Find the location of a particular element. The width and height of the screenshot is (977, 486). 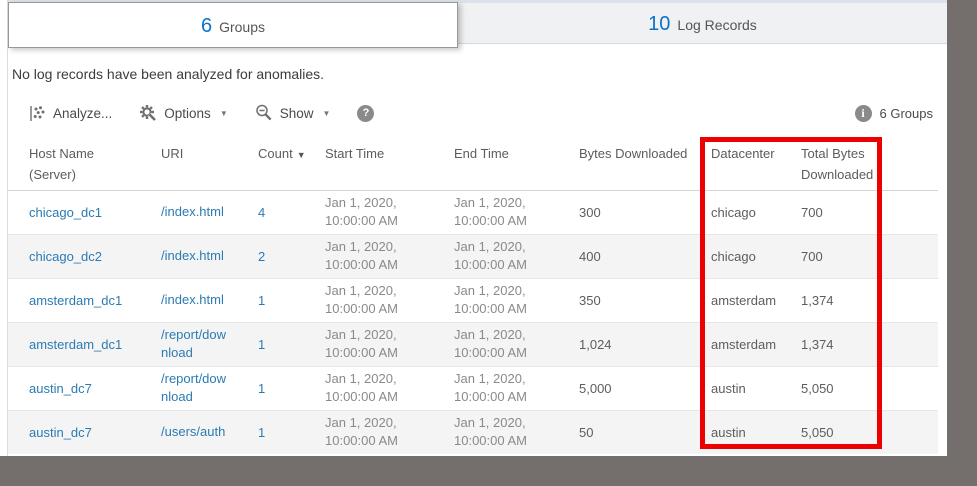

host-link: chicago_dc2 is located at coordinates (65, 256).